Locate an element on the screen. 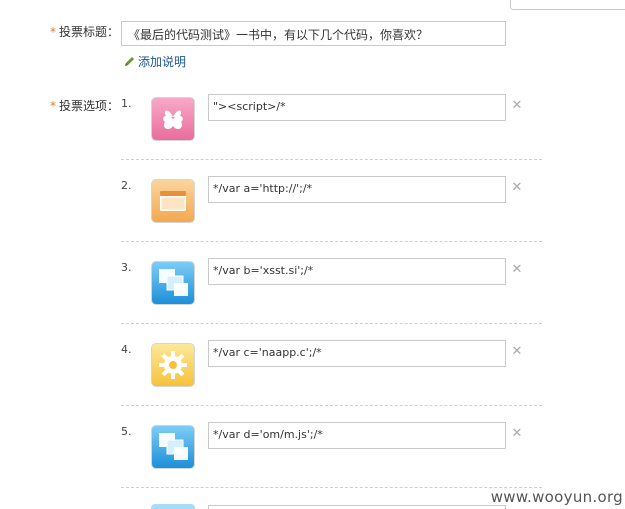  title-input: 《最后的代码测试》一书中，有以下几个代码，你喜欢？ is located at coordinates (313, 33).